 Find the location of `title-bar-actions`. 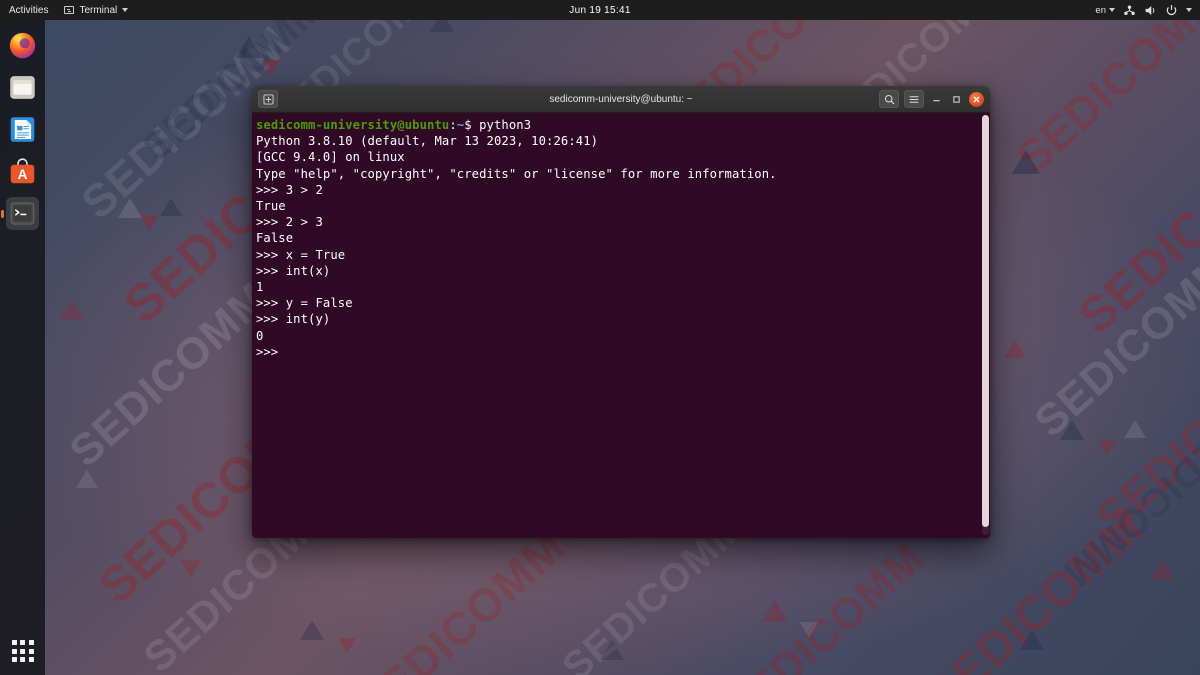

title-bar-actions is located at coordinates (931, 99).